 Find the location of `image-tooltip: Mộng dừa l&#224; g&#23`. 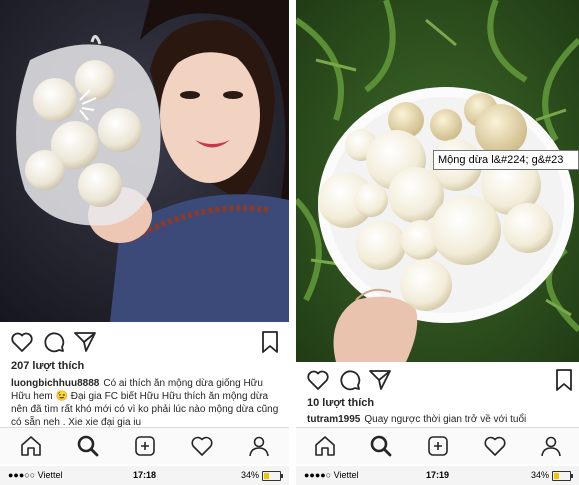

image-tooltip: Mộng dừa l&#224; g&#23 is located at coordinates (506, 160).